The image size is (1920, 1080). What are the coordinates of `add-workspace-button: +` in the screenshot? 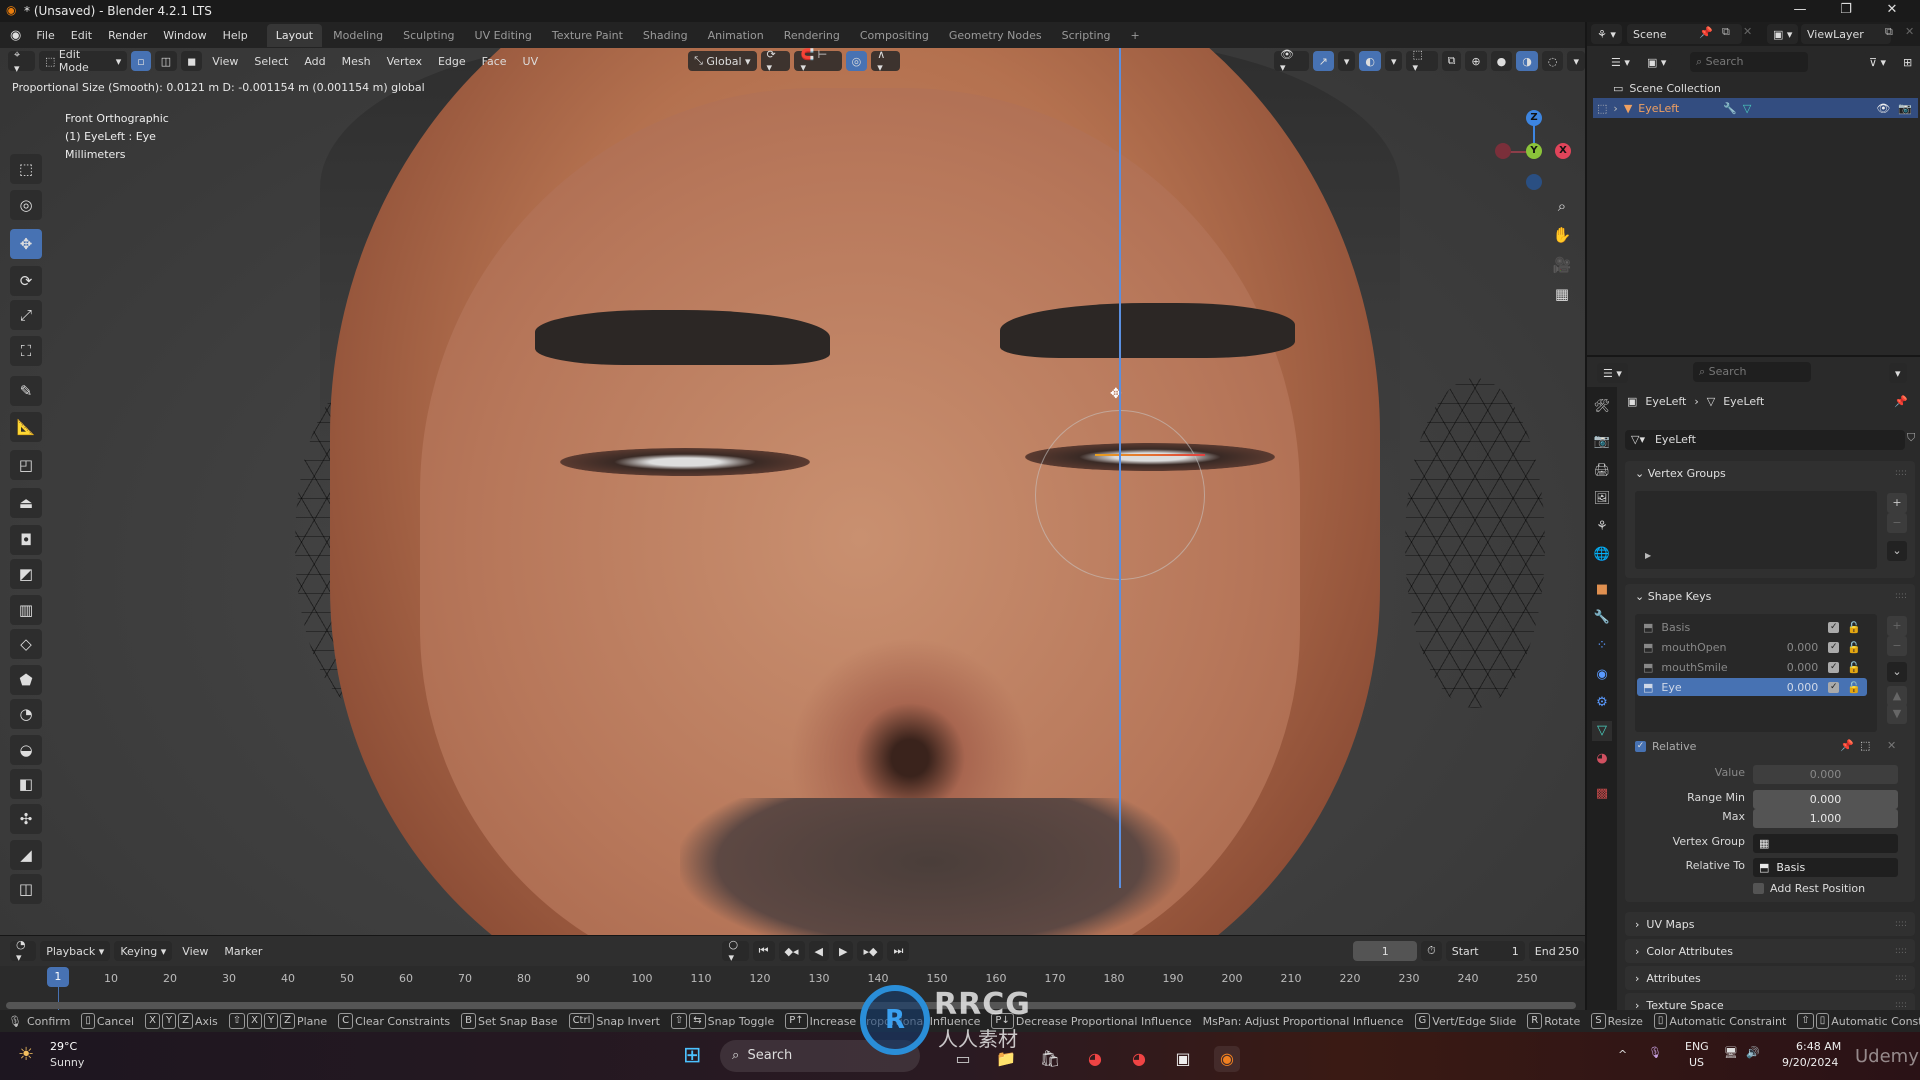 It's located at (1135, 35).